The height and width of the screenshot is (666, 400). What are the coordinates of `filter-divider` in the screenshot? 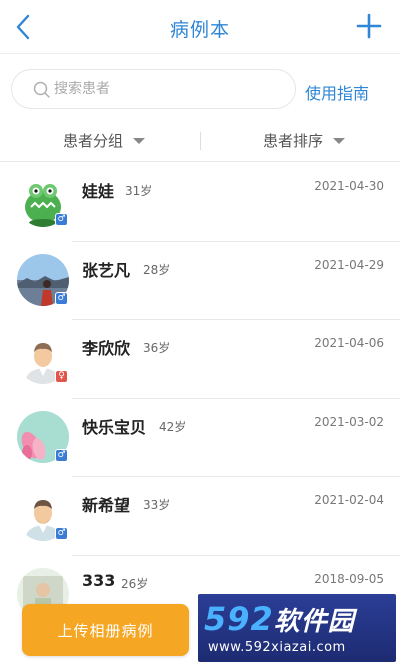 It's located at (200, 141).